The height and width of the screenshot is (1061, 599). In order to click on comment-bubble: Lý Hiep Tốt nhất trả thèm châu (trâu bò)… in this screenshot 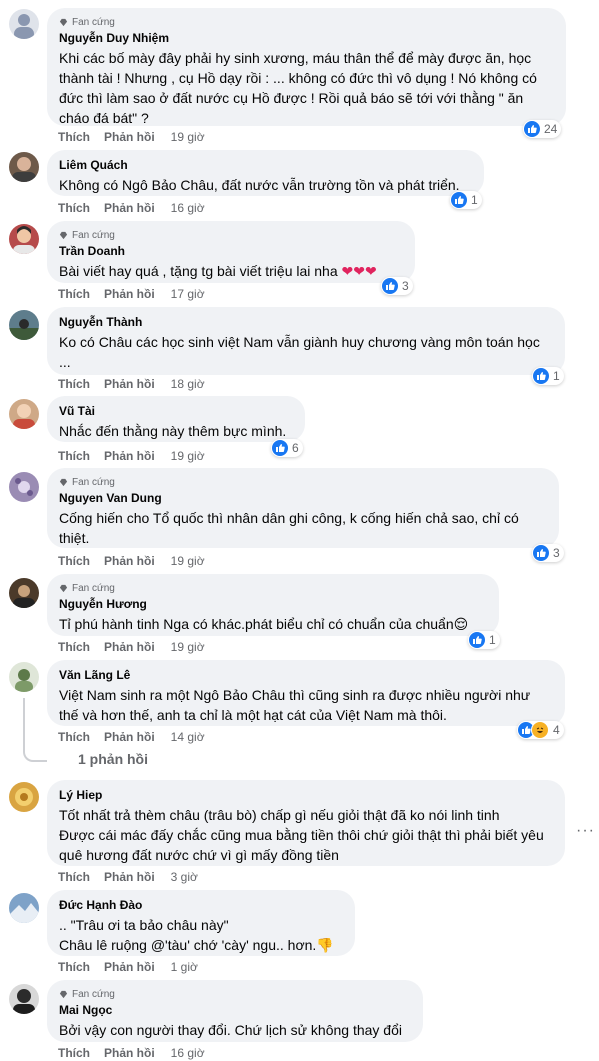, I will do `click(306, 823)`.